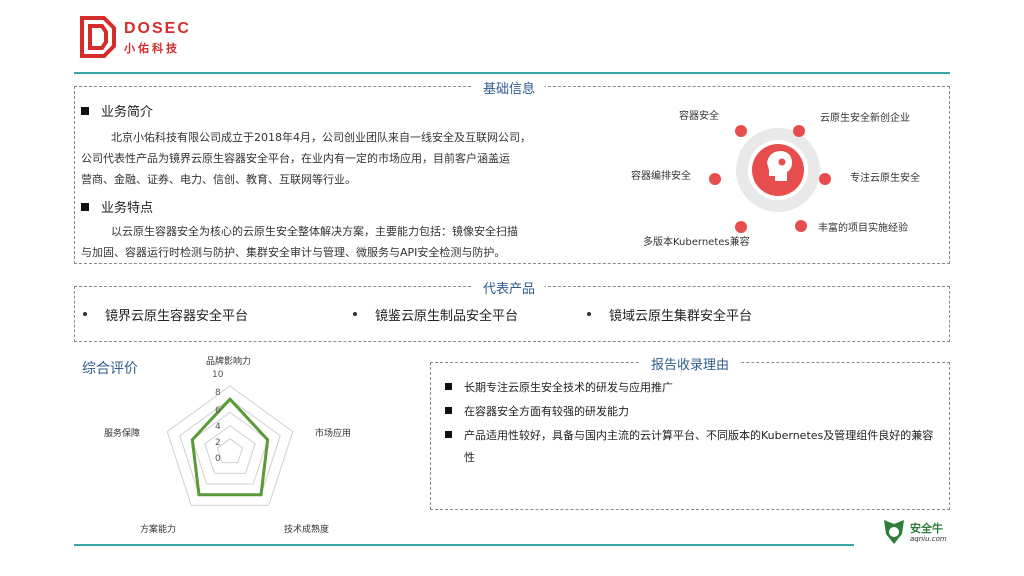 This screenshot has height=576, width=1024. What do you see at coordinates (314, 231) in the screenshot?
I see `feature-line: 以云原生容器安全为核心的云原生安全整体解决方案，主要能力包括：镜像安全扫描` at bounding box center [314, 231].